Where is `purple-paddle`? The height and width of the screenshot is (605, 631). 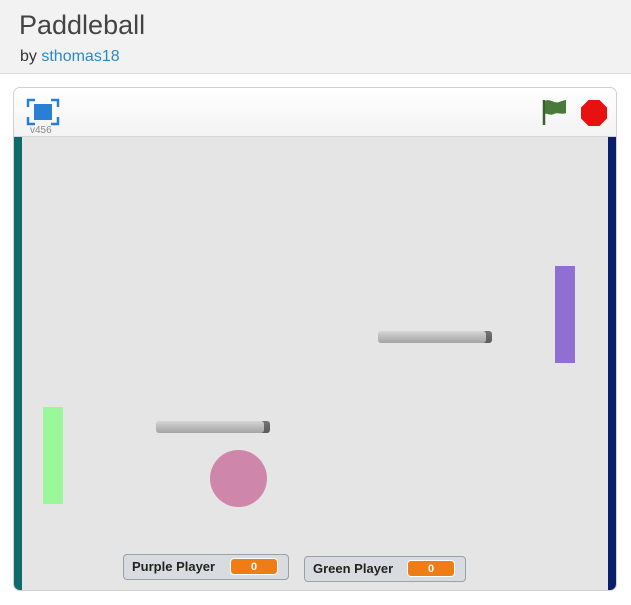 purple-paddle is located at coordinates (565, 314).